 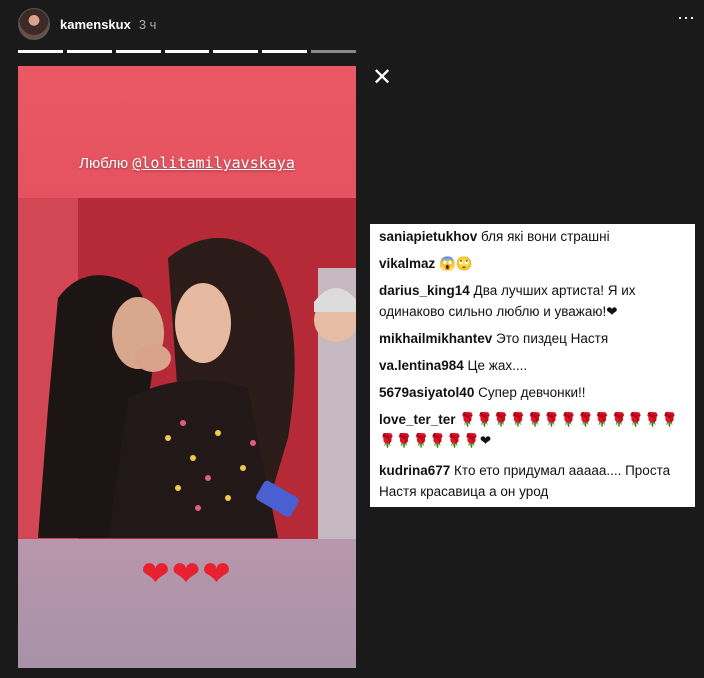 What do you see at coordinates (543, 236) in the screenshot?
I see `comment-text: бля які вони страшні` at bounding box center [543, 236].